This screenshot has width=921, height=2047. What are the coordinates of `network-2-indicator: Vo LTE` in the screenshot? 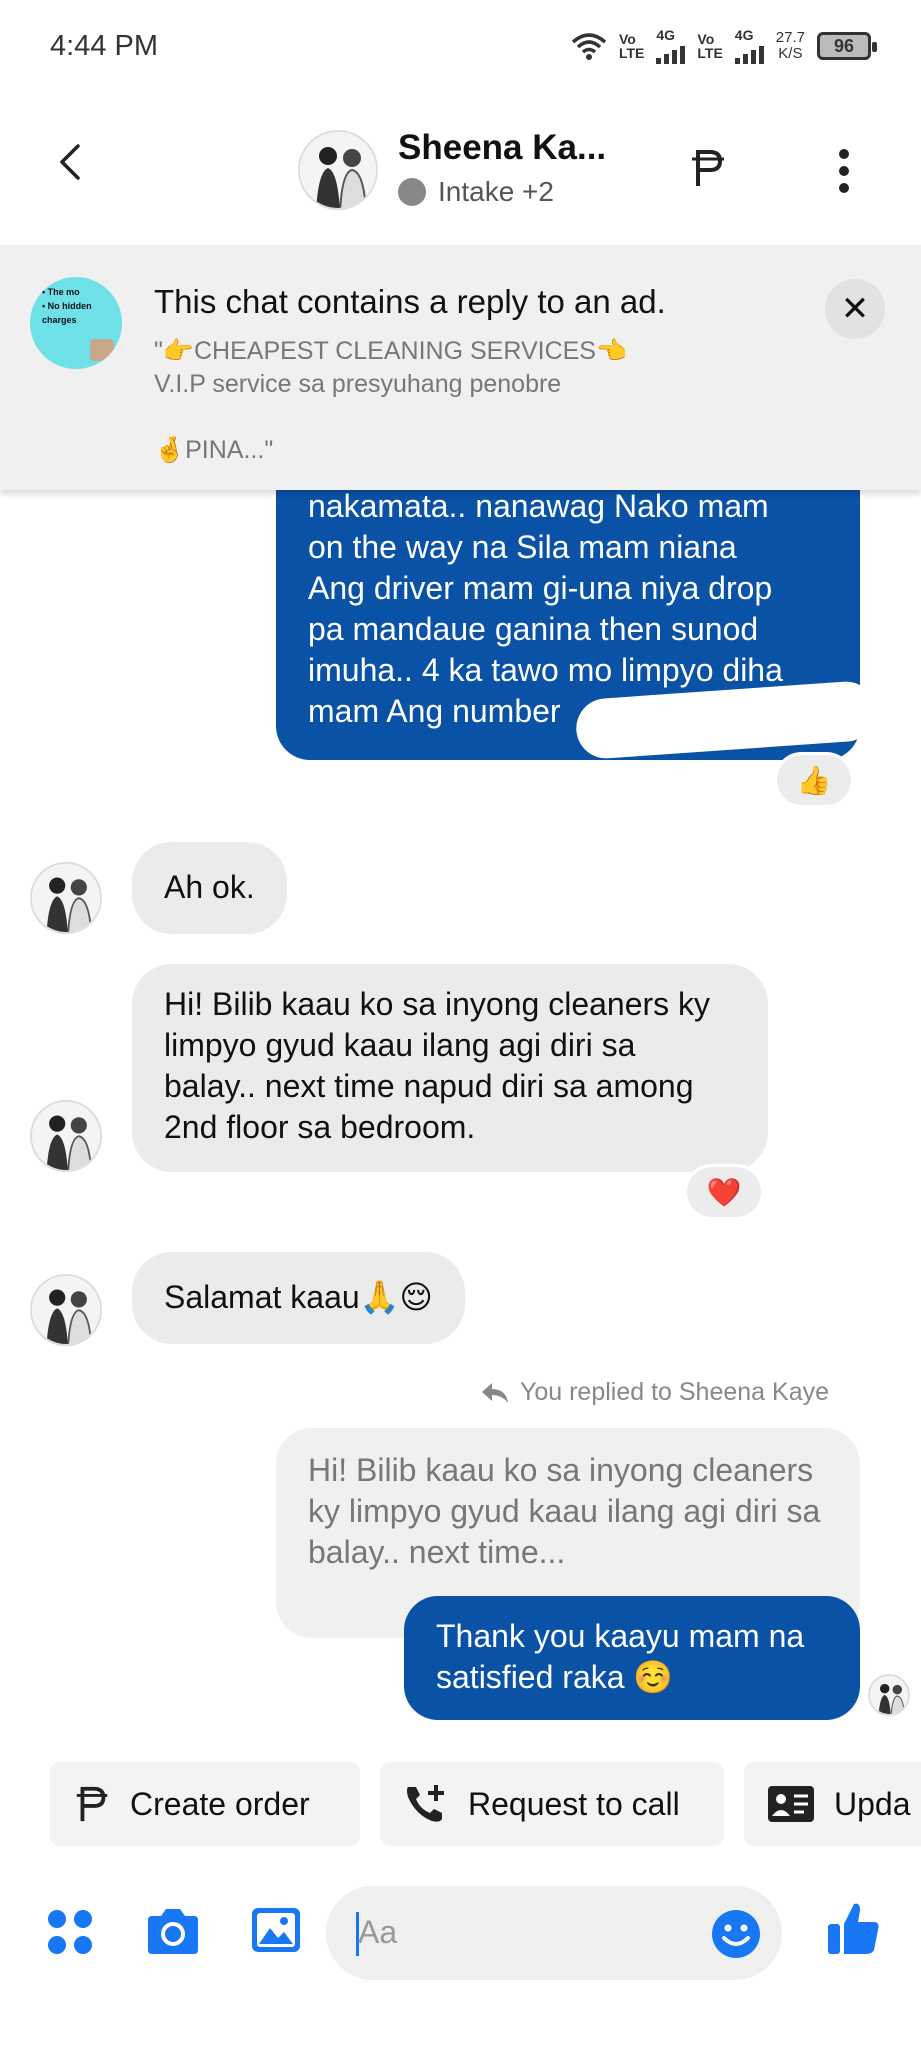 It's located at (709, 46).